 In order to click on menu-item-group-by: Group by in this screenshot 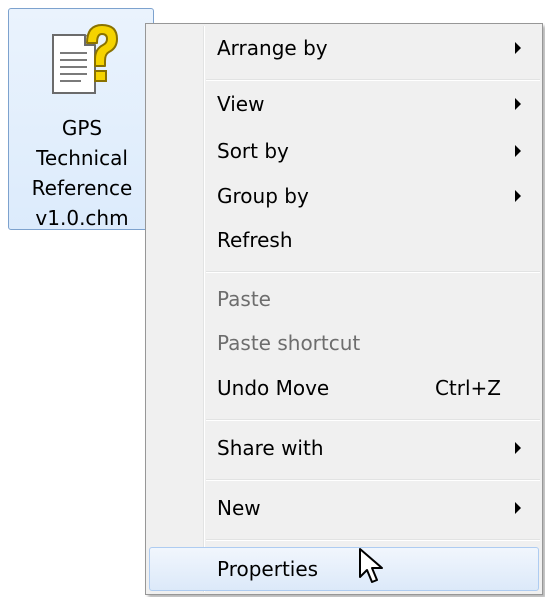, I will do `click(344, 196)`.